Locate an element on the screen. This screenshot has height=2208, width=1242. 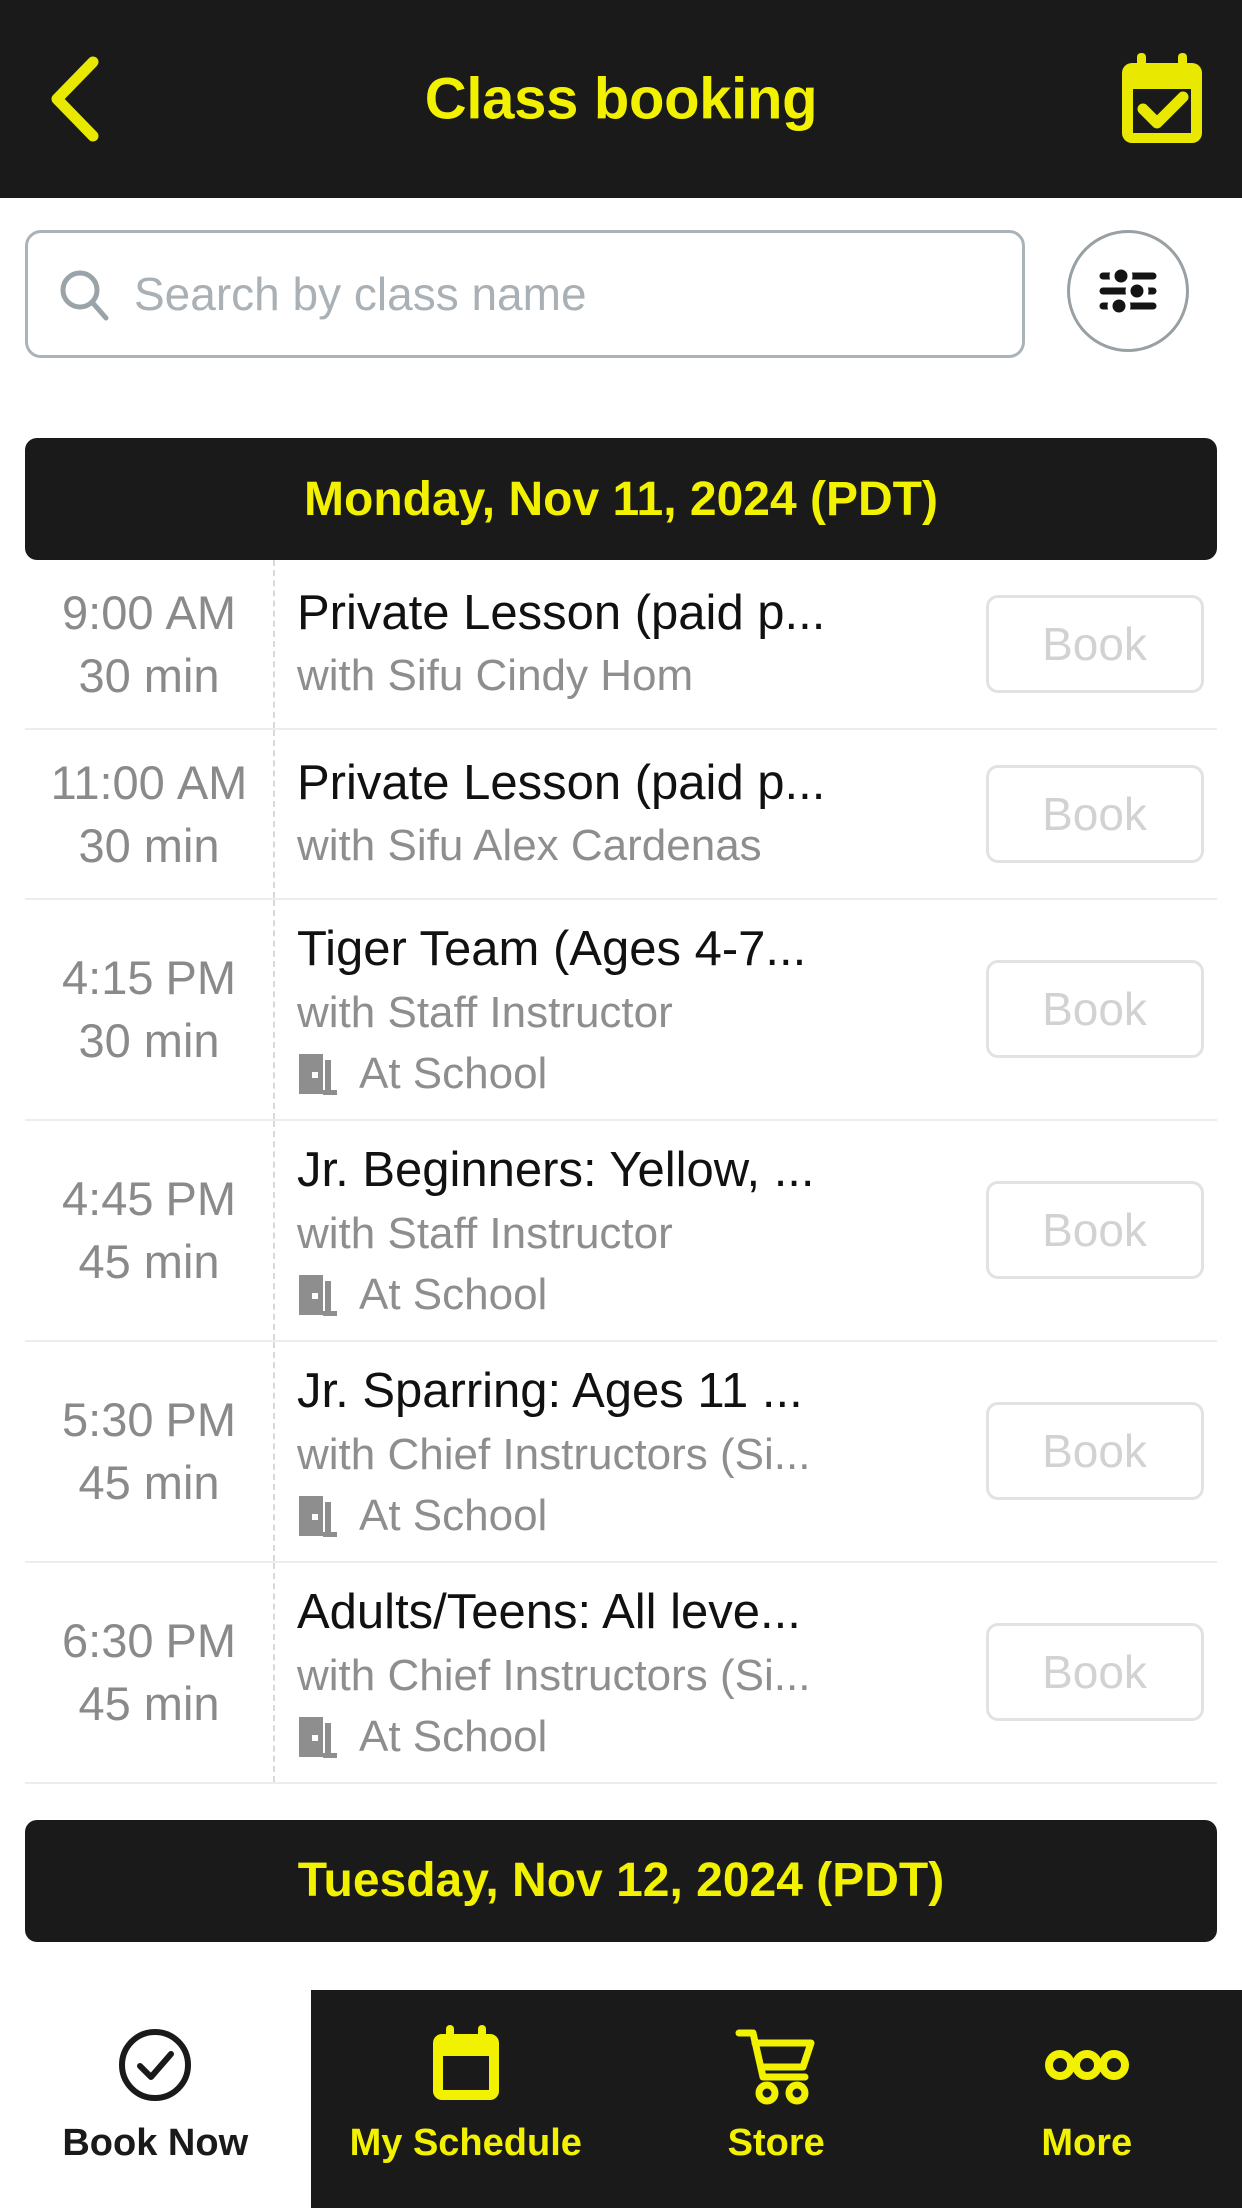
class-time: 6:30 PM is located at coordinates (149, 1640).